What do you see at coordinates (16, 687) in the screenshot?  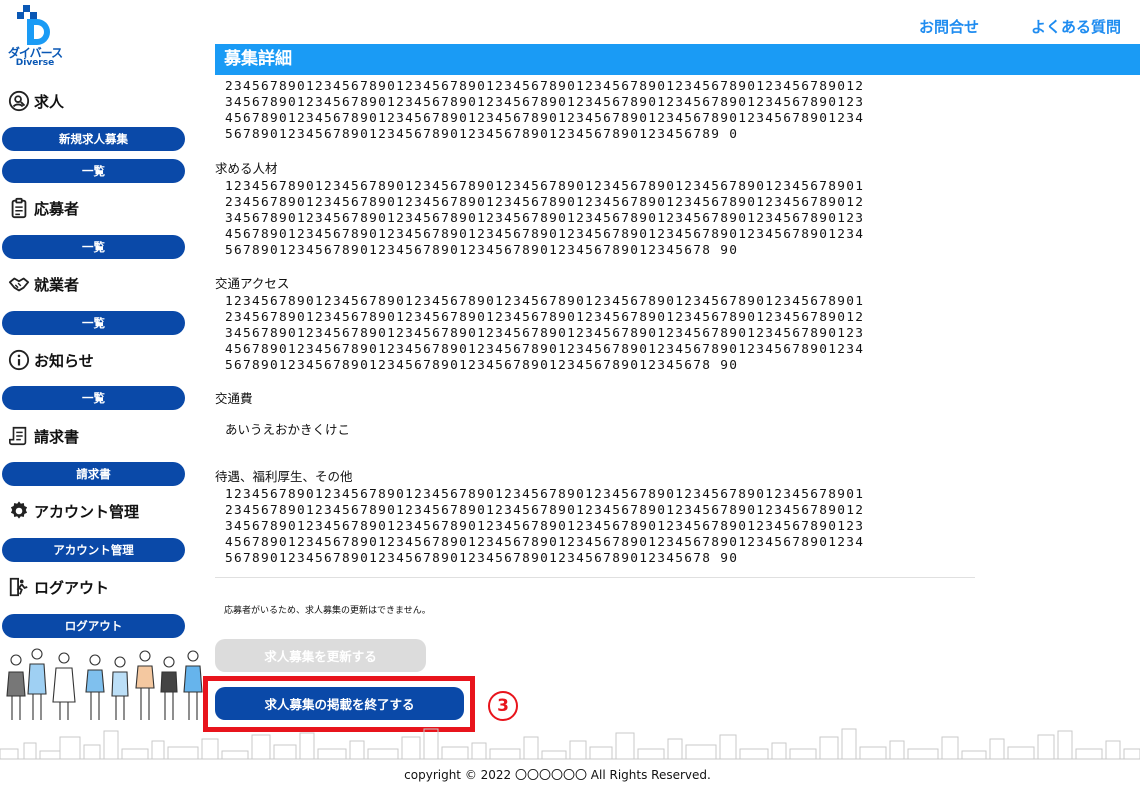 I see `person-figure` at bounding box center [16, 687].